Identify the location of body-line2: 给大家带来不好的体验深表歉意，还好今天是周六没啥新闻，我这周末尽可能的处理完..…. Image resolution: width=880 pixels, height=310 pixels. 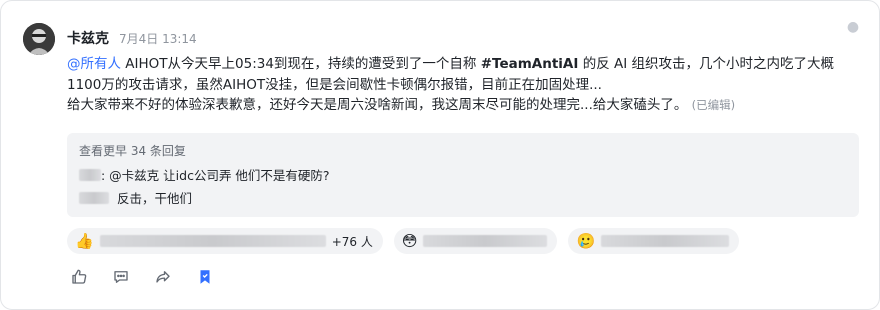
(377, 105).